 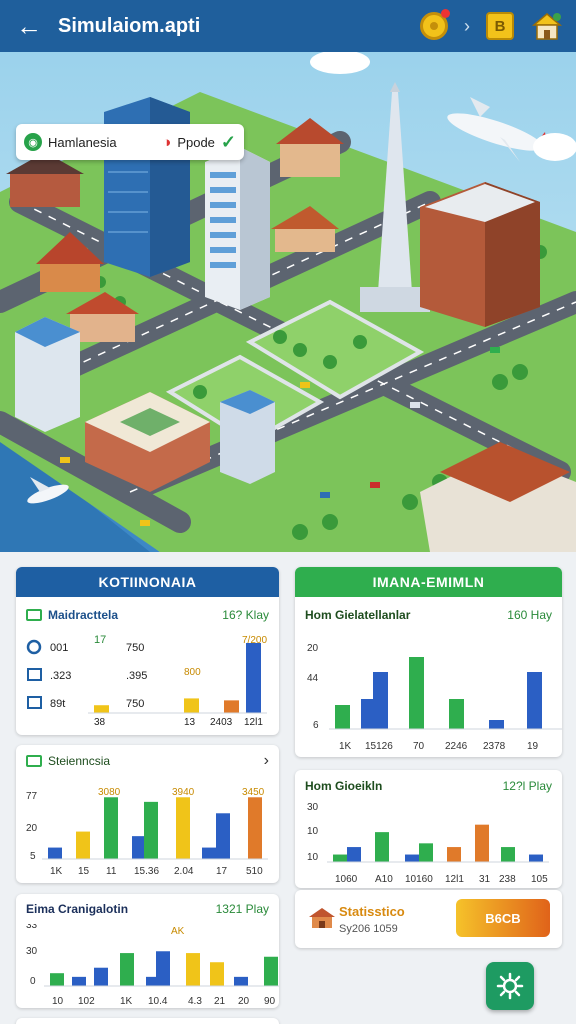 What do you see at coordinates (384, 879) in the screenshot?
I see `x-label-1: A10` at bounding box center [384, 879].